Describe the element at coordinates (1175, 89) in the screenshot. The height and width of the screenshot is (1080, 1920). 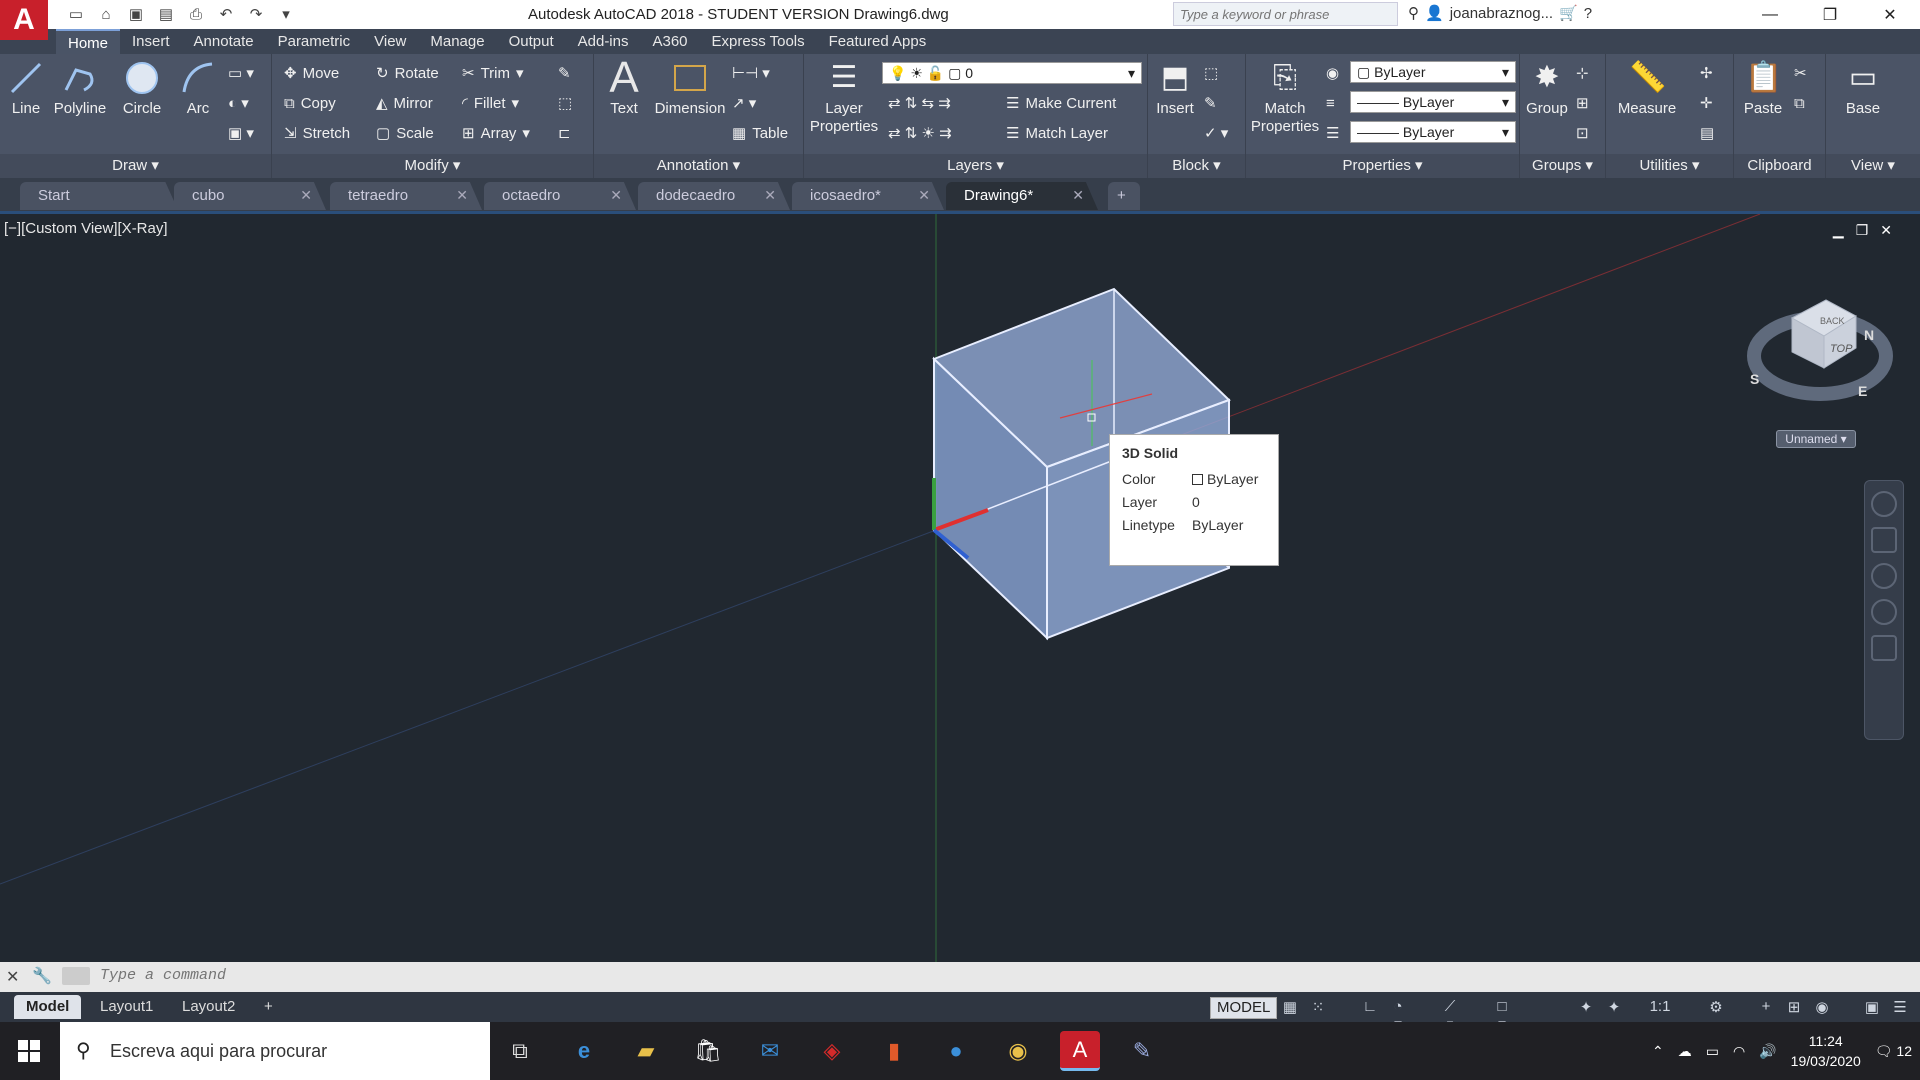
I see `insert-button: ⬒ Insert` at that location.